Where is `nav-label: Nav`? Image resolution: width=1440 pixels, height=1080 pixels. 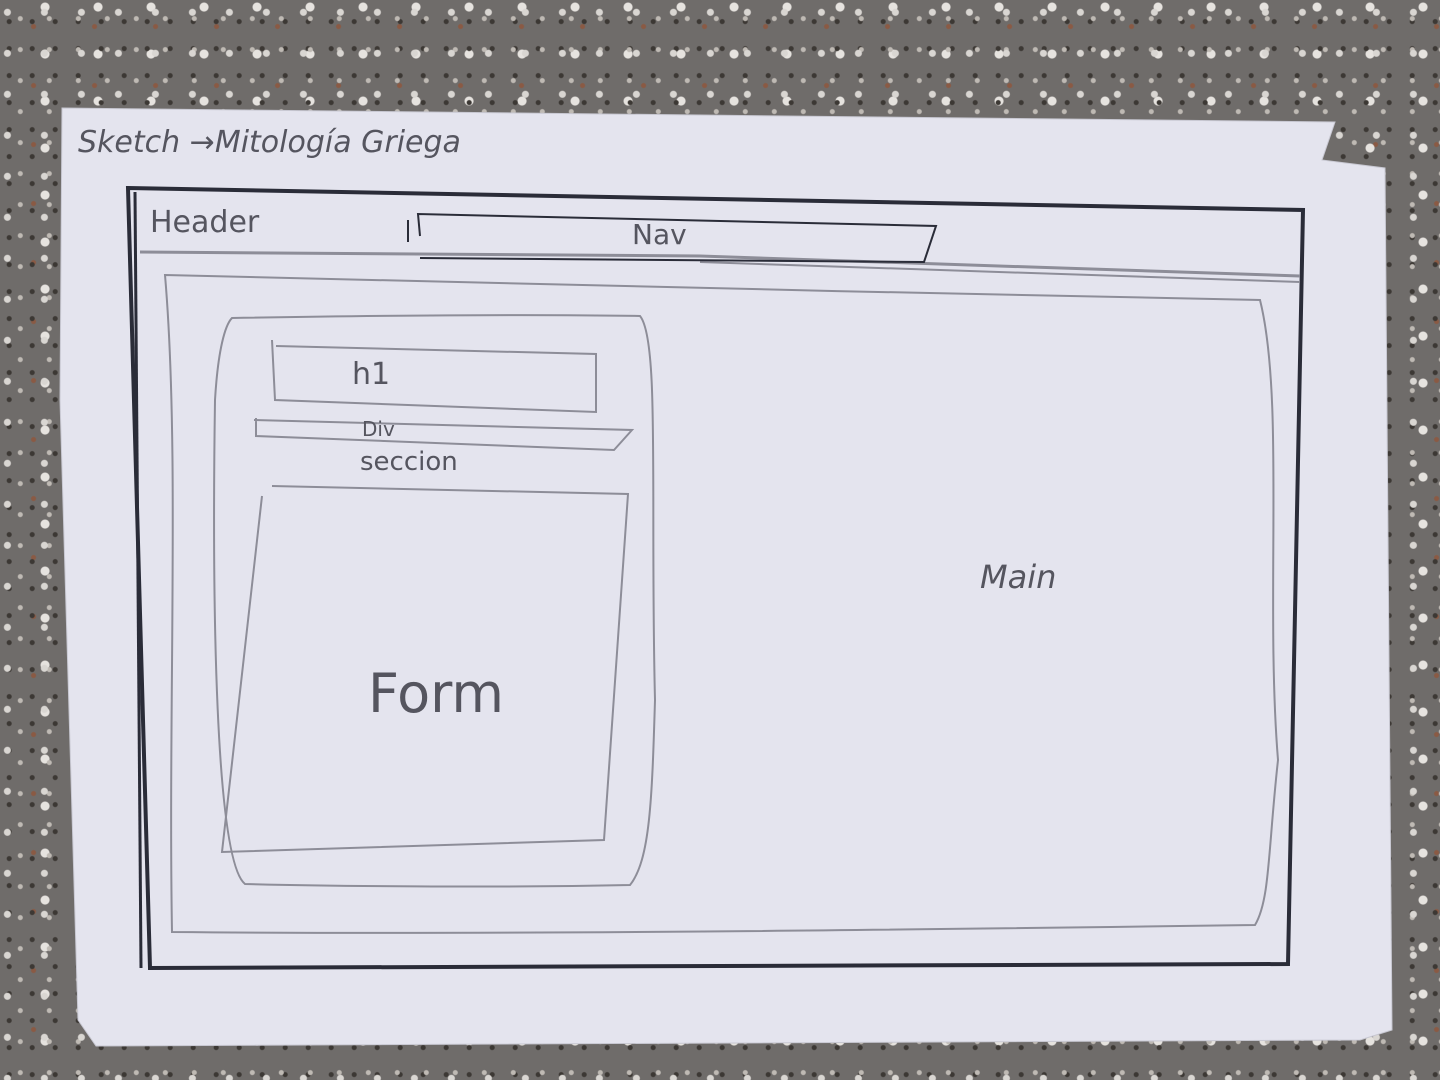
nav-label: Nav is located at coordinates (659, 234).